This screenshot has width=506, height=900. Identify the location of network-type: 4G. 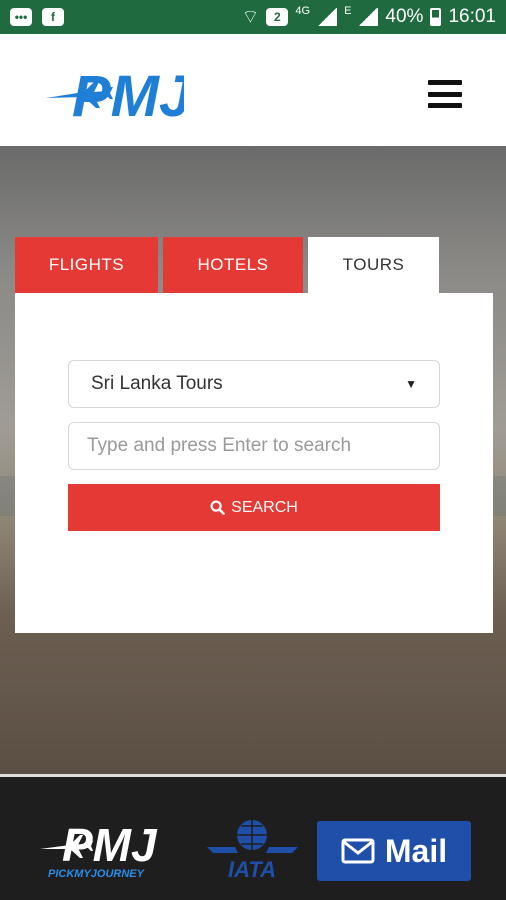
(303, 11).